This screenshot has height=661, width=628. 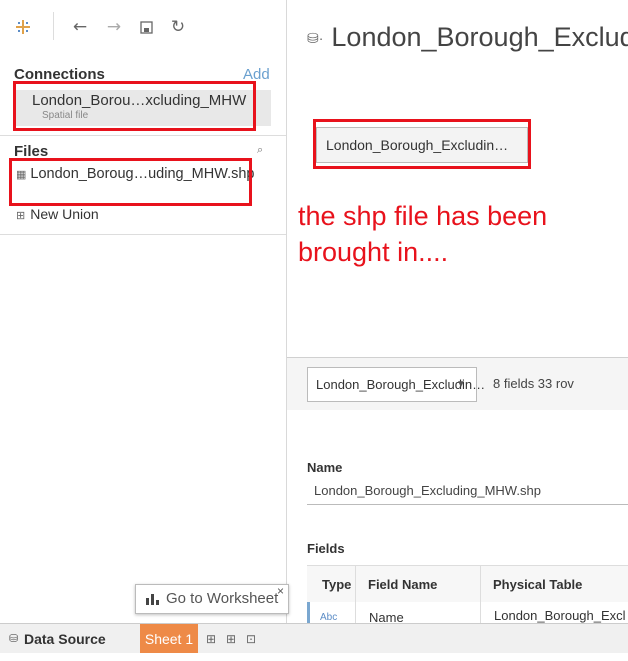 I want to click on forward-arrow-icon: →, so click(x=114, y=27).